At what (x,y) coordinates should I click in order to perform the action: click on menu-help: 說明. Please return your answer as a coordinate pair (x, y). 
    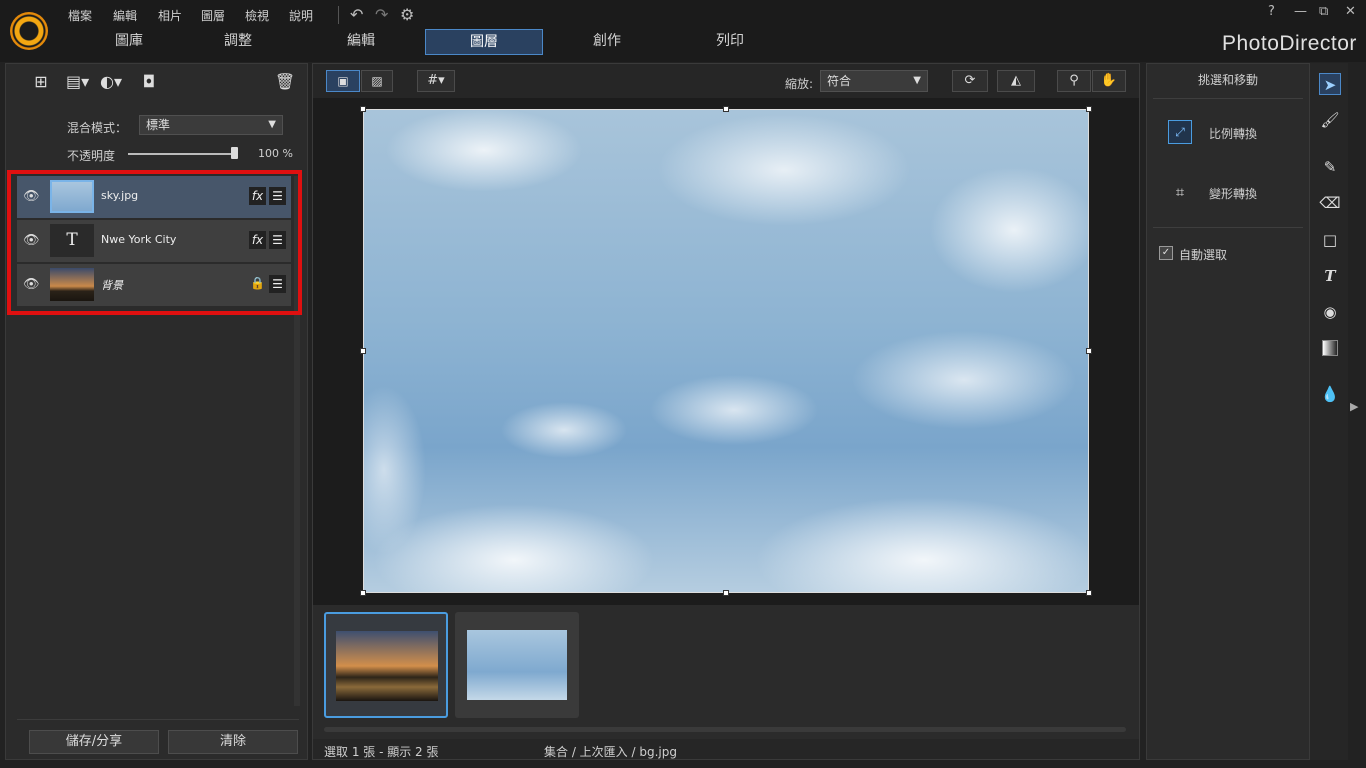
    Looking at the image, I should click on (301, 15).